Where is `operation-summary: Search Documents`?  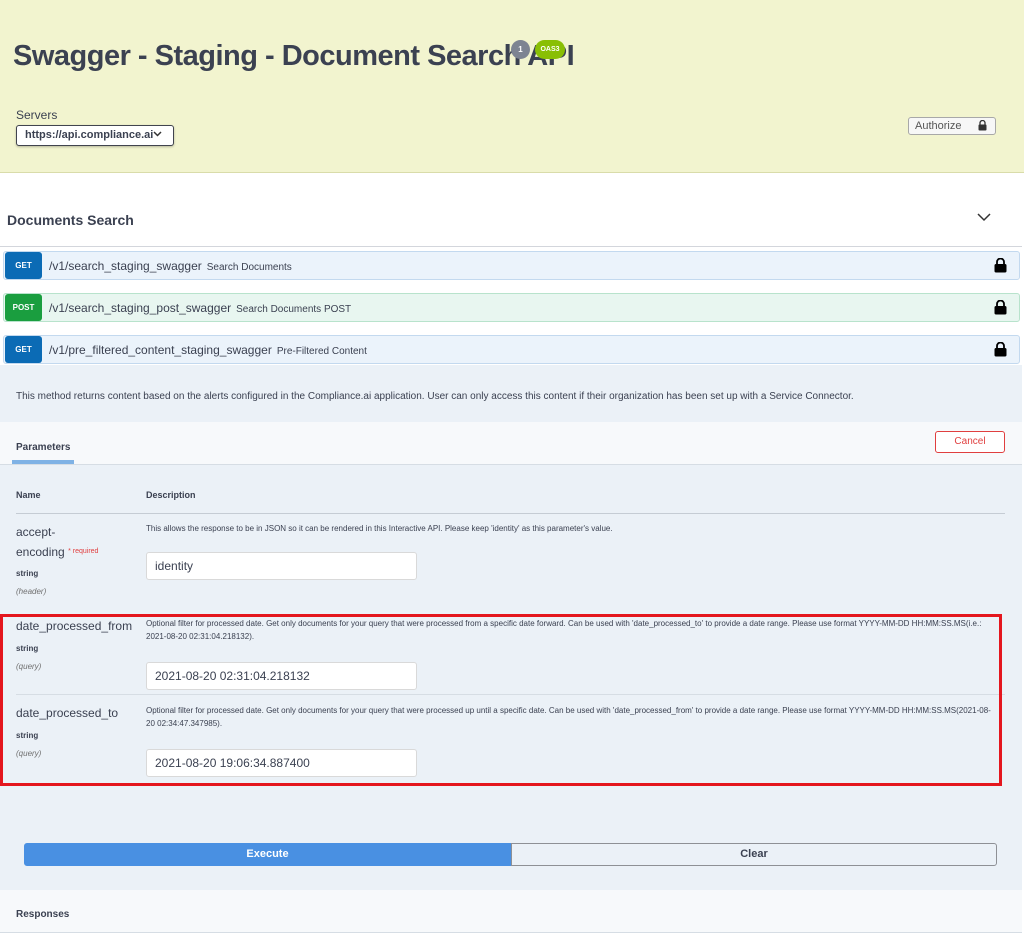 operation-summary: Search Documents is located at coordinates (249, 267).